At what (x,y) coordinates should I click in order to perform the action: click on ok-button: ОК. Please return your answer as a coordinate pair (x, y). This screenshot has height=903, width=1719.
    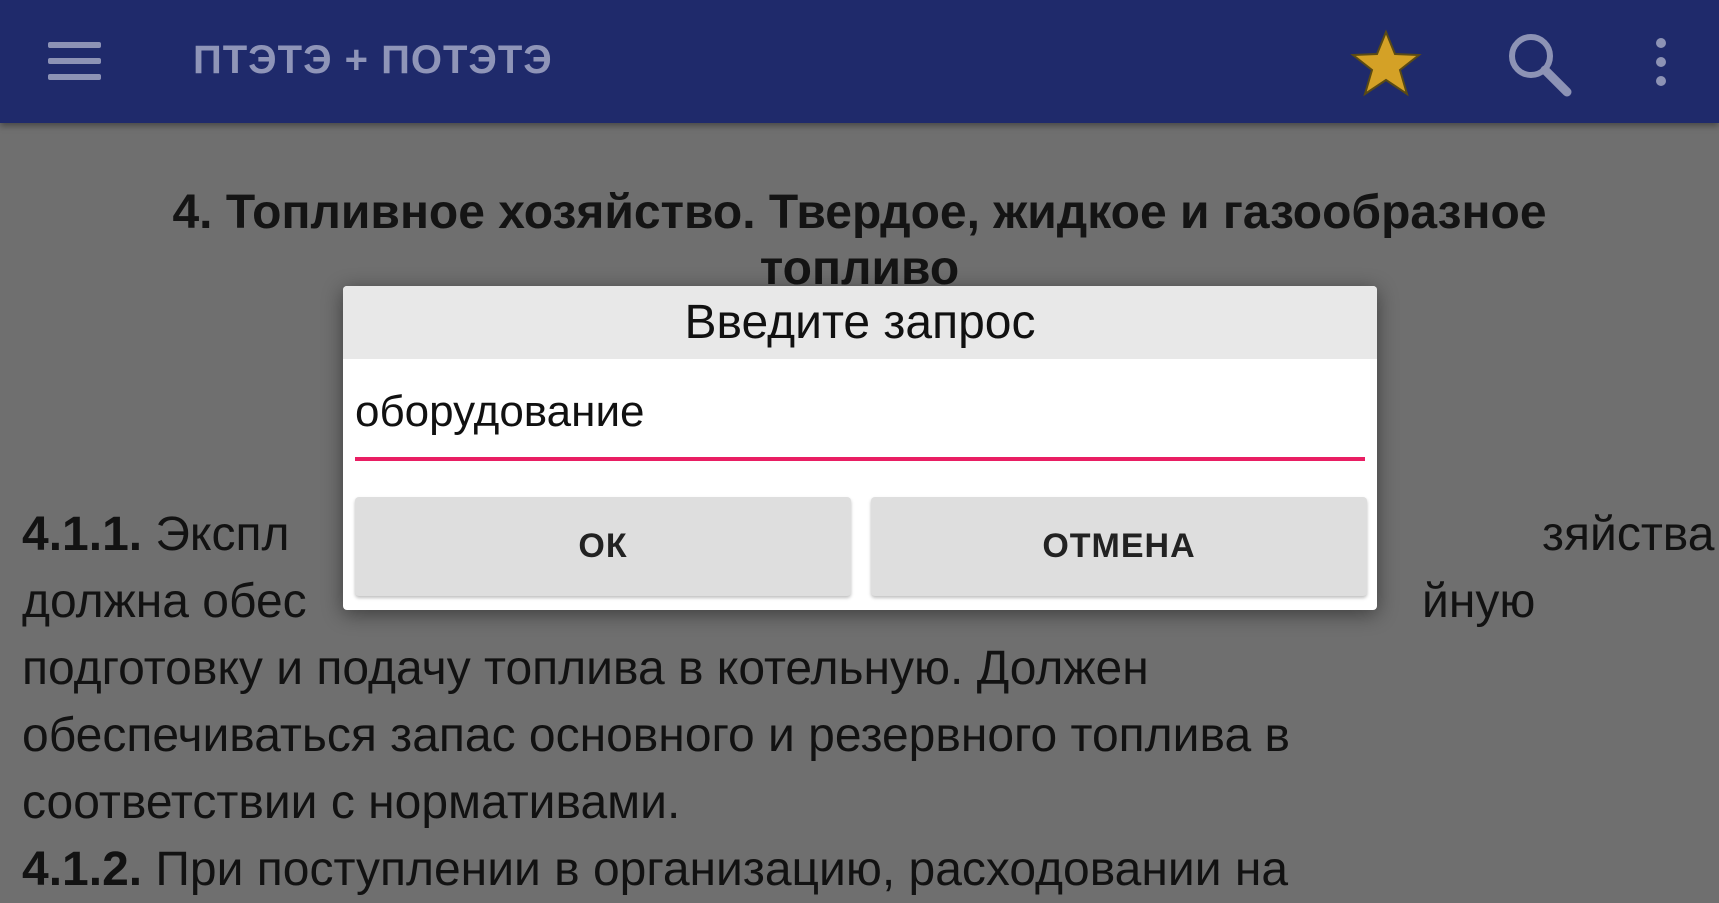
    Looking at the image, I should click on (603, 546).